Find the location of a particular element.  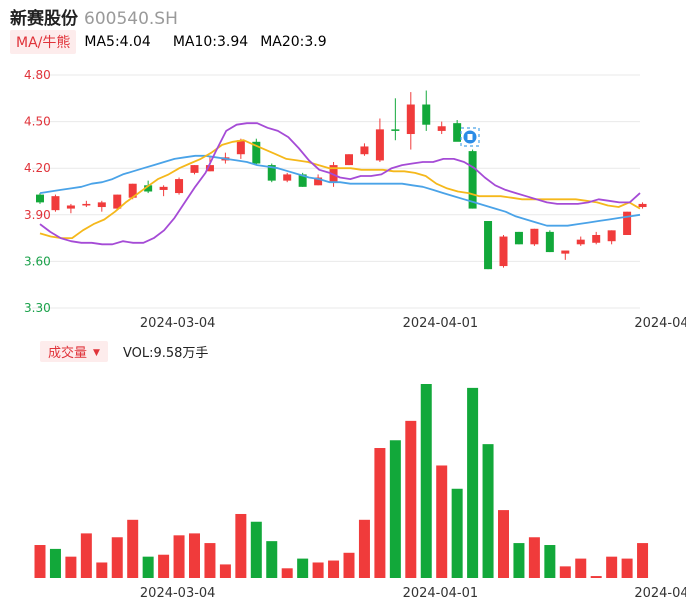

volume-legend: 成交量 ▼ VOL:9.58万手 is located at coordinates (124, 351).